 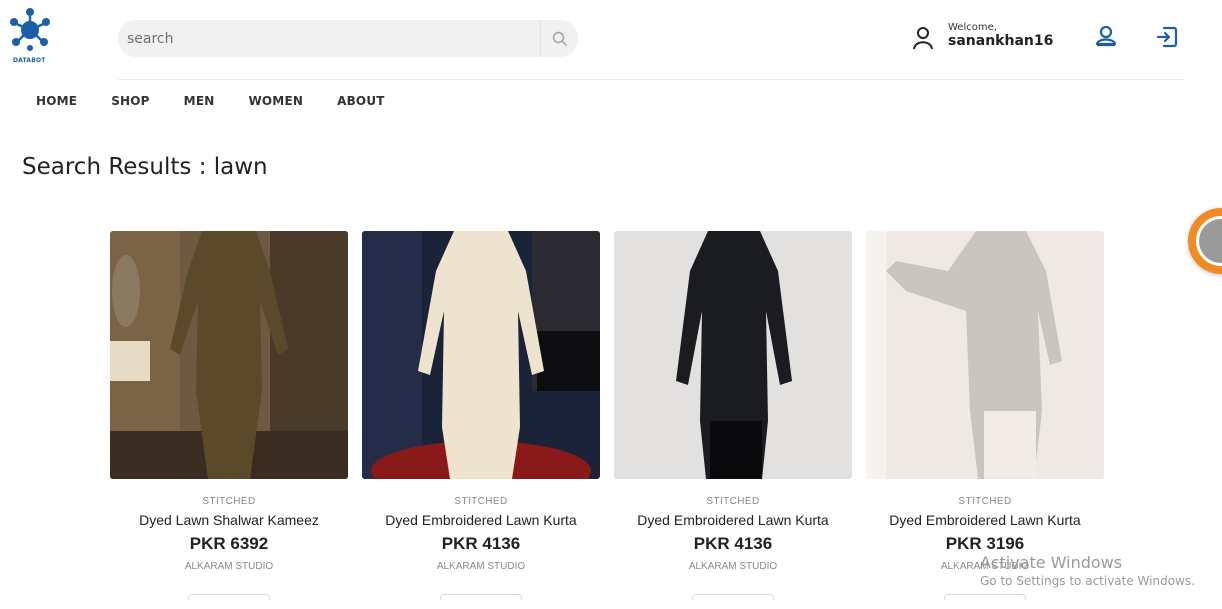 I want to click on user-outline-icon, so click(x=923, y=38).